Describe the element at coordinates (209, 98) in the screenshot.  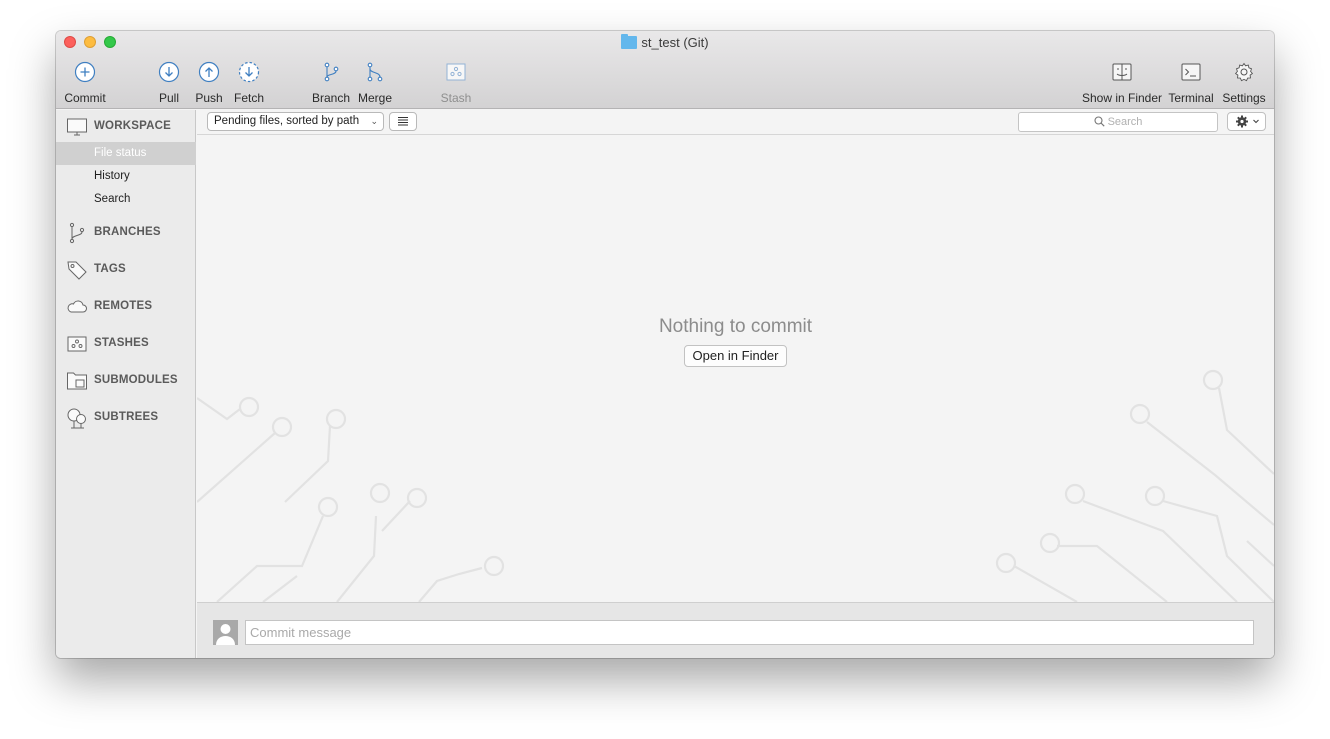
I see `push-label: Push` at that location.